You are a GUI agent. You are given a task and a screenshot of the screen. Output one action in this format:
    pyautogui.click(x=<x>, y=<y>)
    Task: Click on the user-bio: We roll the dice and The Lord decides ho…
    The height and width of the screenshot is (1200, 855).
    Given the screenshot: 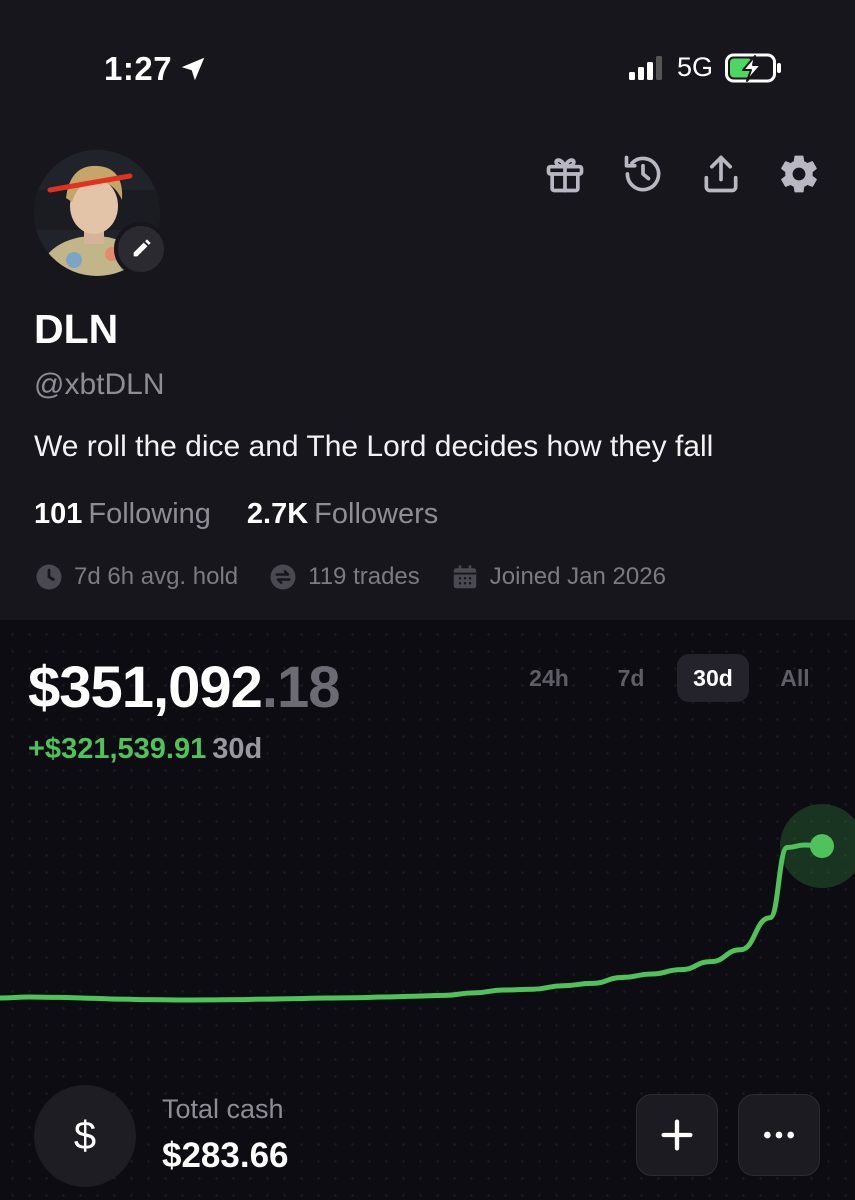 What is the action you would take?
    pyautogui.click(x=374, y=446)
    